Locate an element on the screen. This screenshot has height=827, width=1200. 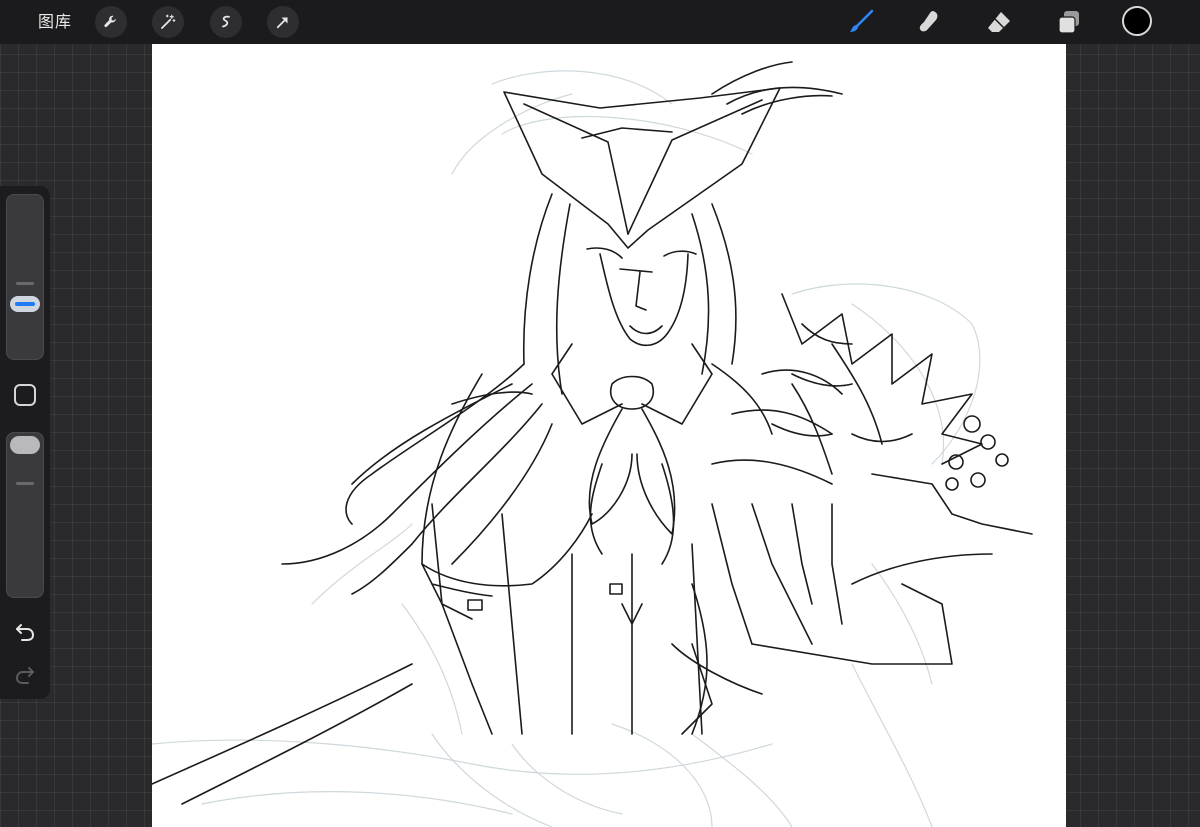
transform-arrow-icon is located at coordinates (283, 22).